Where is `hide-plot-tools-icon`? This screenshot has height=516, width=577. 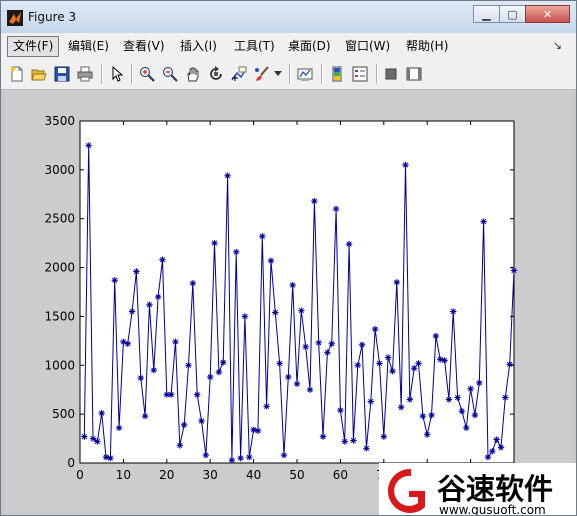 hide-plot-tools-icon is located at coordinates (391, 74).